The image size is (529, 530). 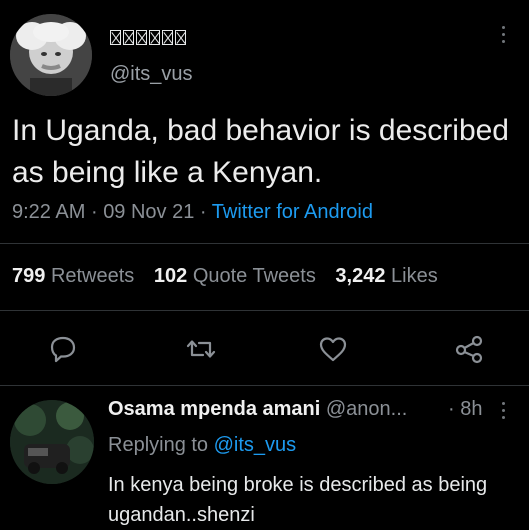 What do you see at coordinates (471, 409) in the screenshot?
I see `reply-time: 8h` at bounding box center [471, 409].